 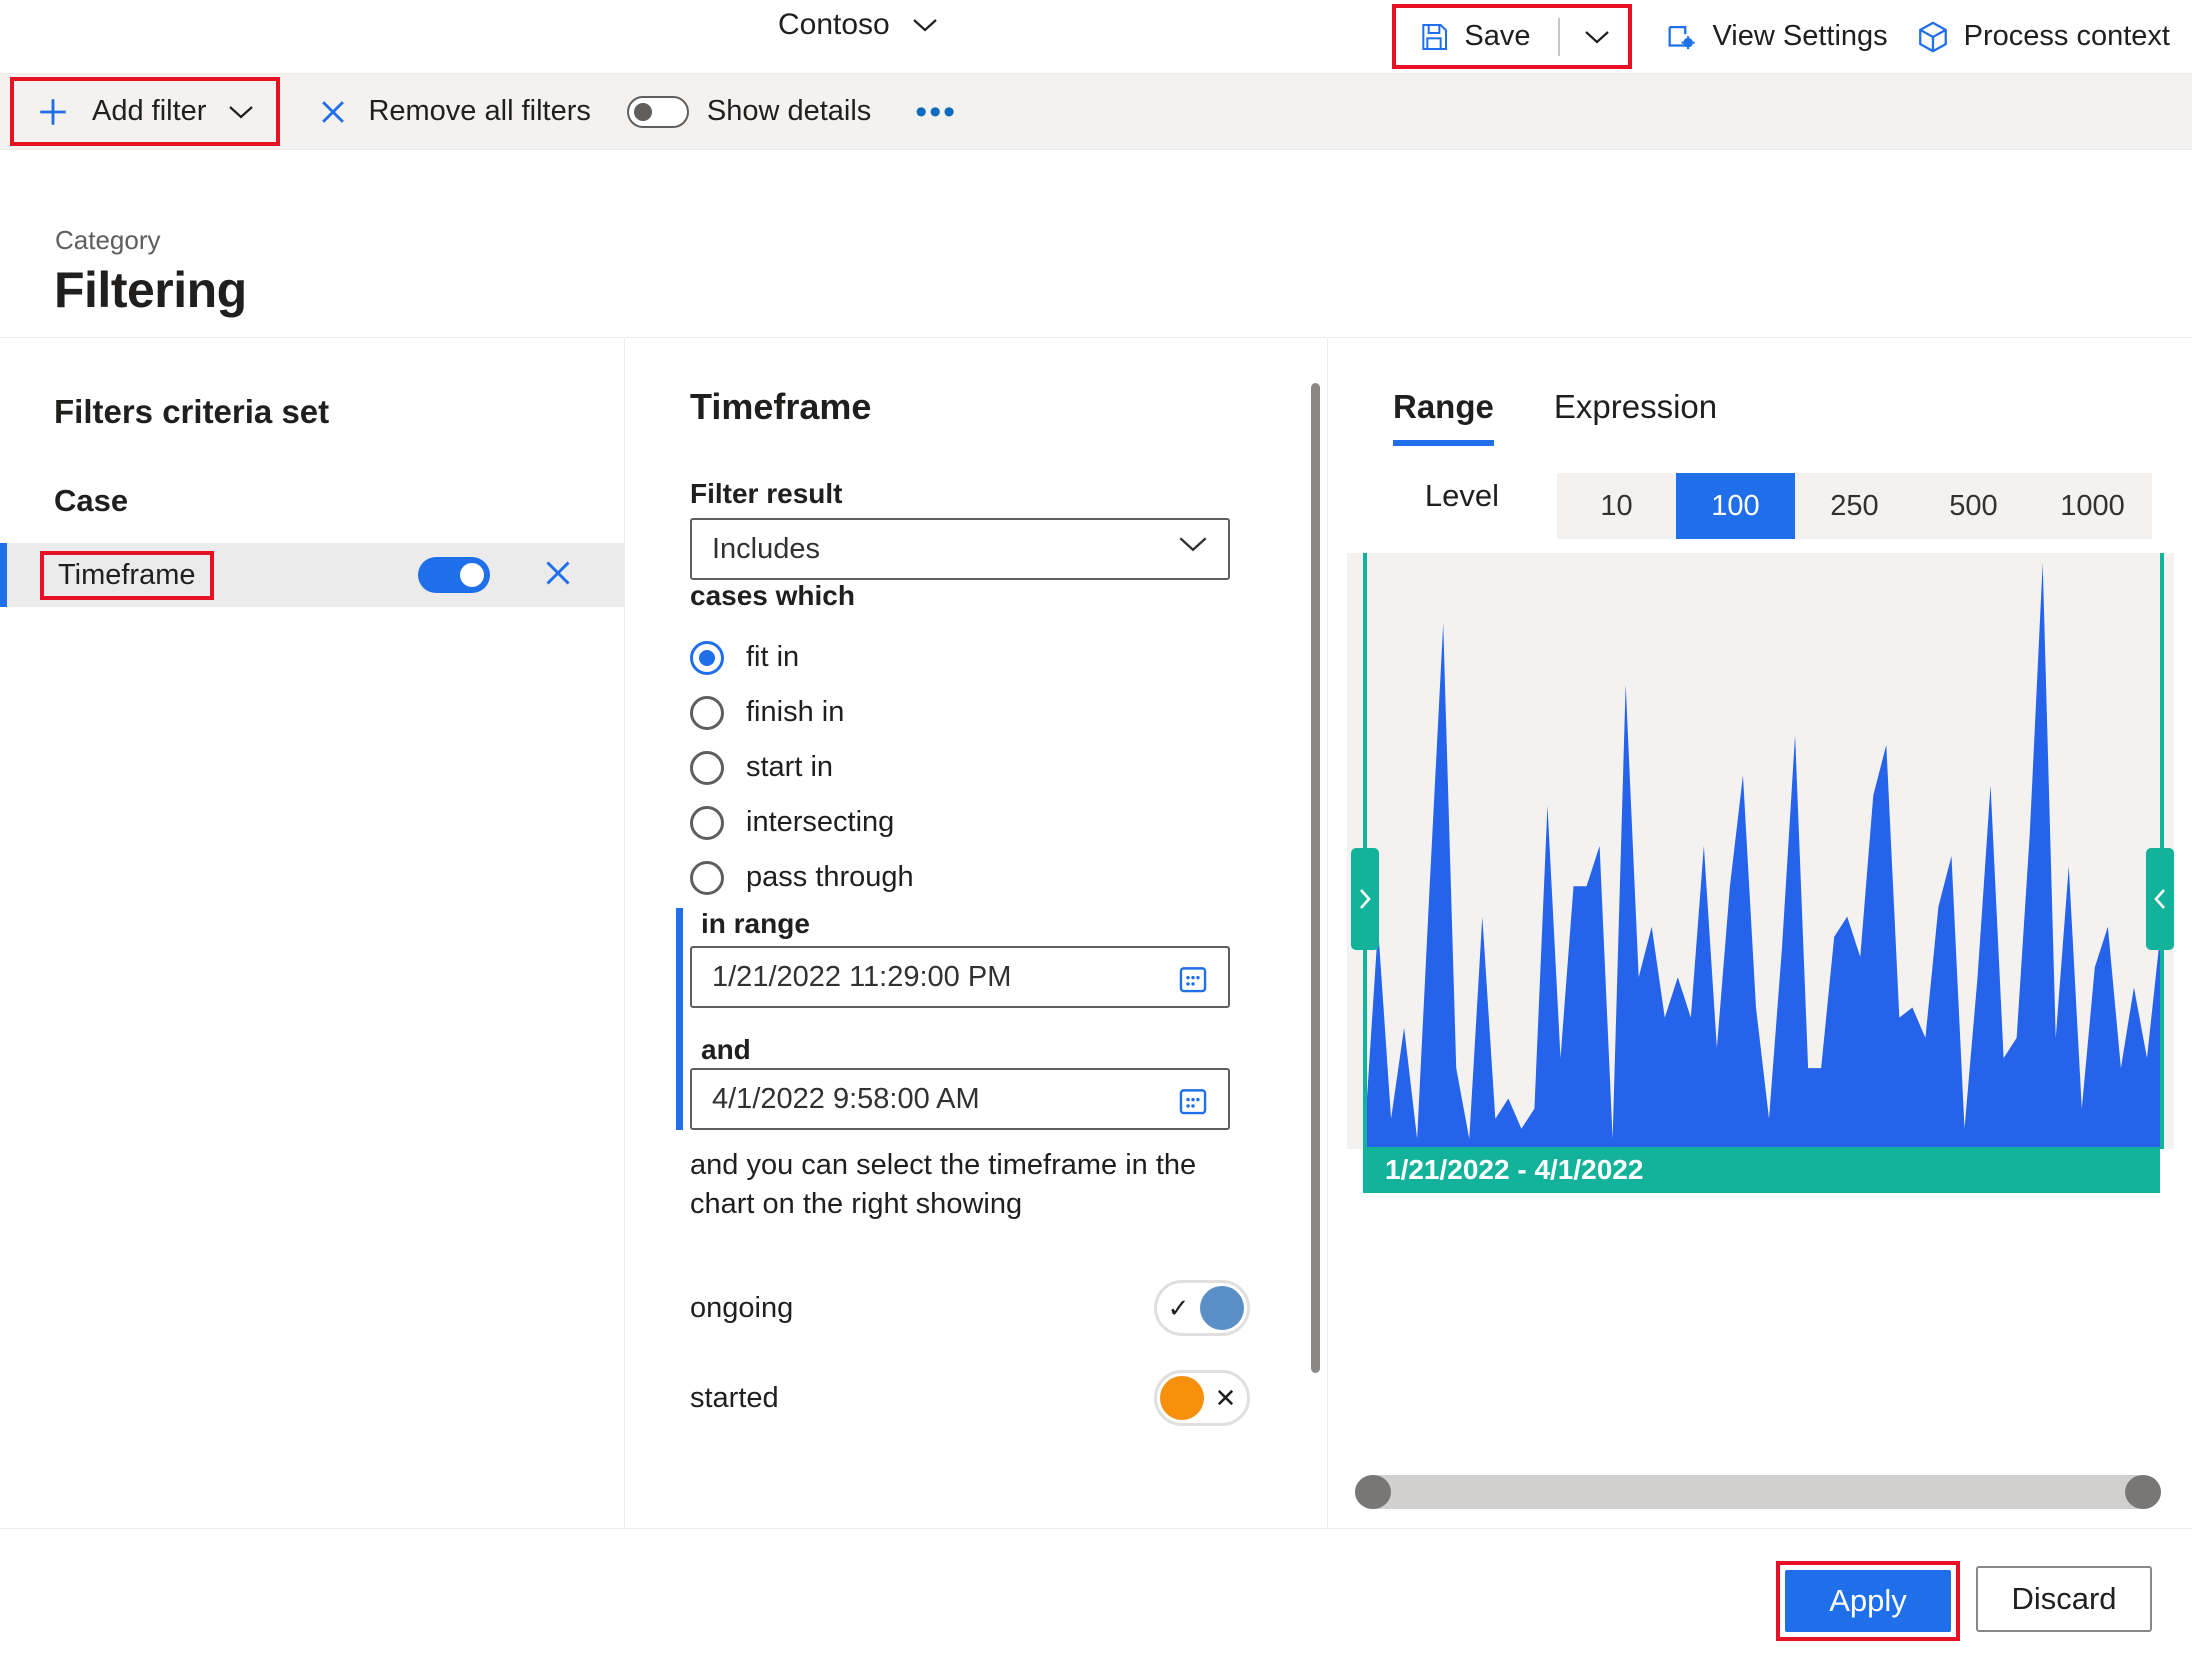 I want to click on level-option-250: 250, so click(x=1854, y=506).